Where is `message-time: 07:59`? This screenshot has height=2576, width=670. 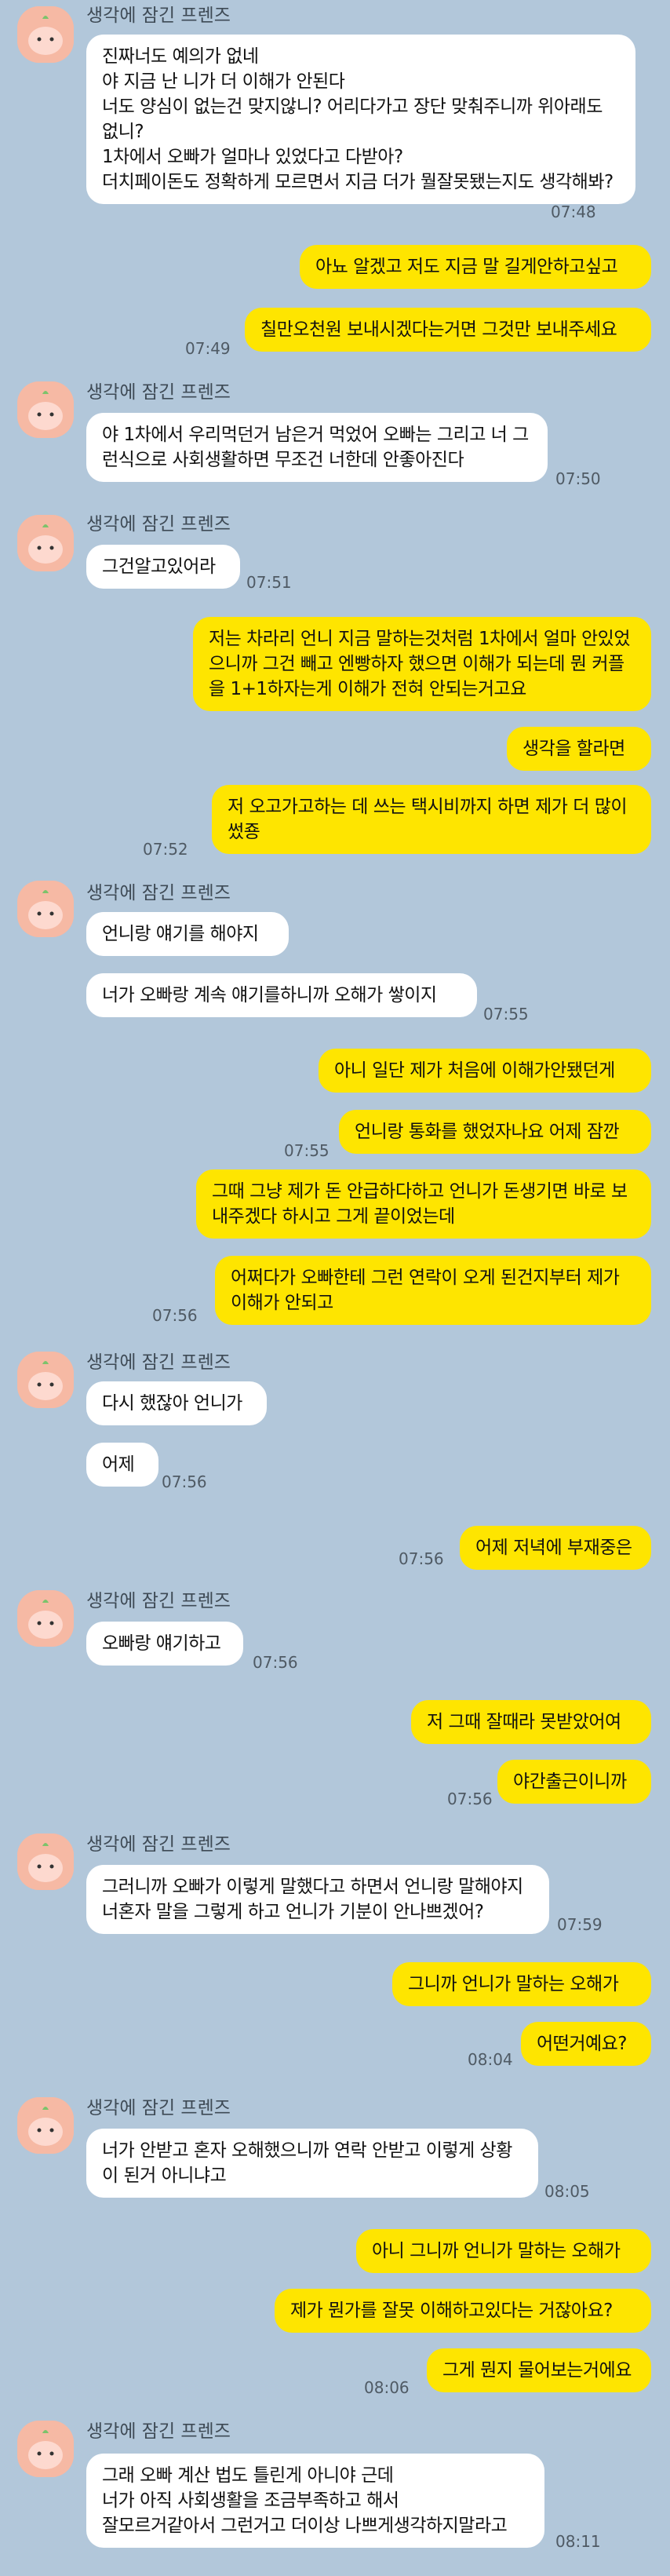 message-time: 07:59 is located at coordinates (580, 1924).